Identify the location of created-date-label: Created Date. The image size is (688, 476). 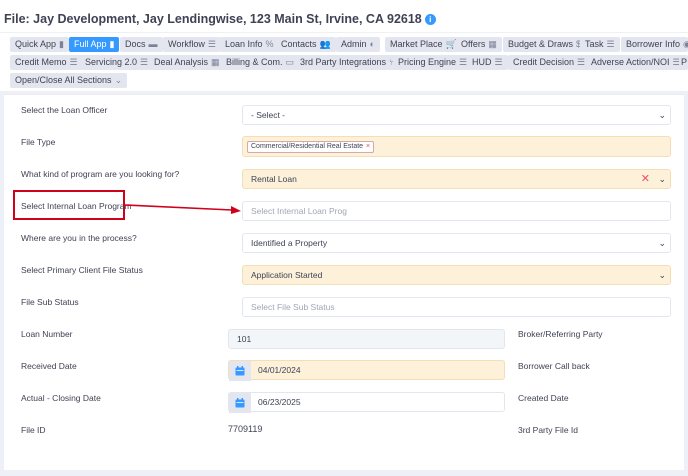
(543, 398).